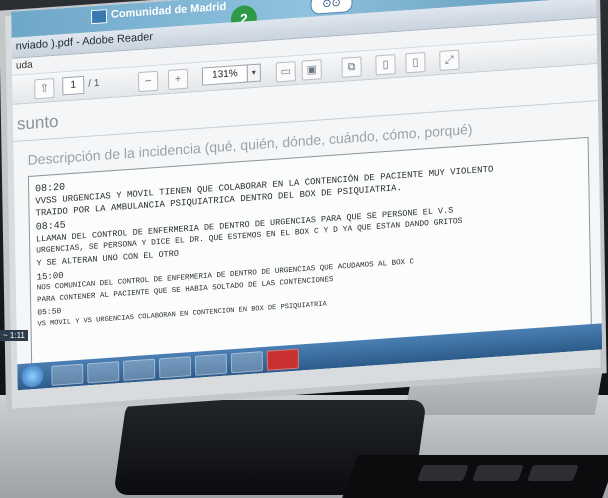  Describe the element at coordinates (331, 7) in the screenshot. I see `desktop-clock-icon: ⊙⊙` at that location.